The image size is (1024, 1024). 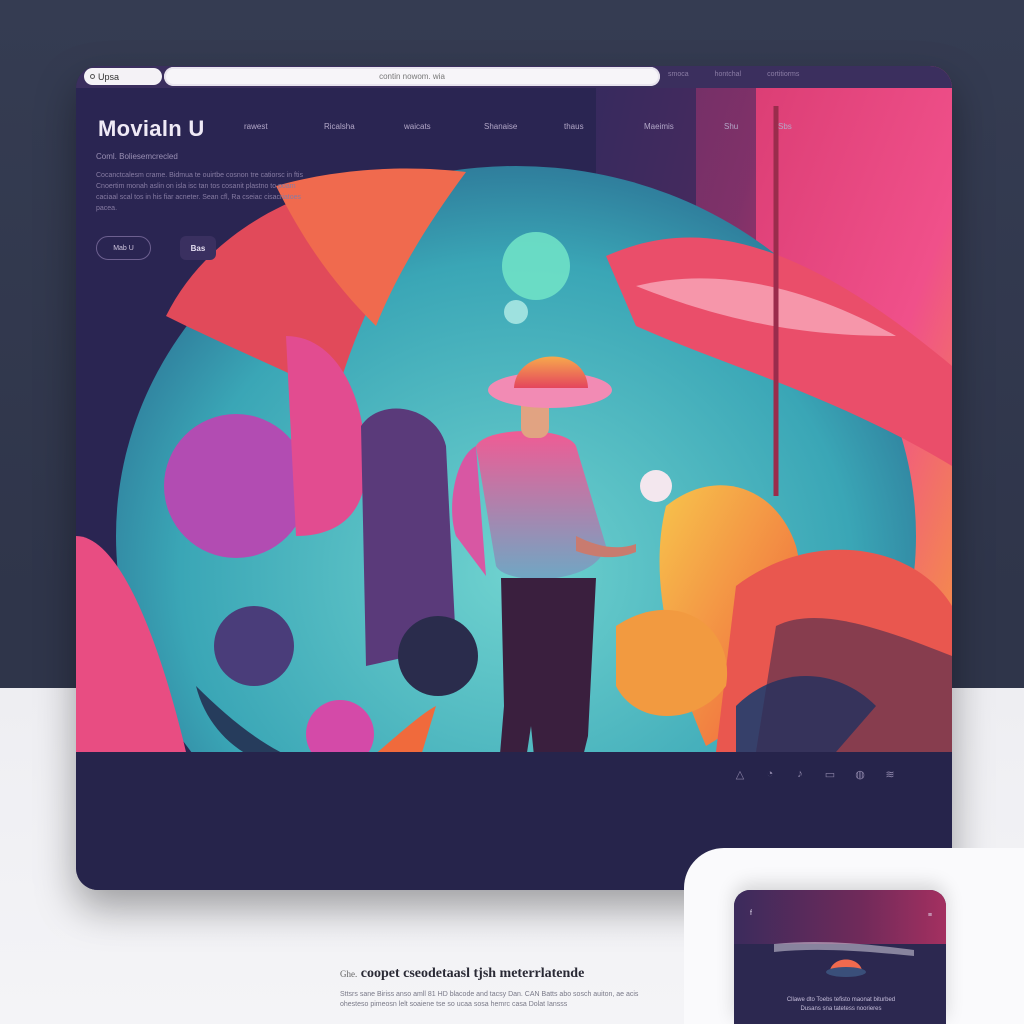 What do you see at coordinates (684, 126) in the screenshot?
I see `nav-item: Maeimis` at bounding box center [684, 126].